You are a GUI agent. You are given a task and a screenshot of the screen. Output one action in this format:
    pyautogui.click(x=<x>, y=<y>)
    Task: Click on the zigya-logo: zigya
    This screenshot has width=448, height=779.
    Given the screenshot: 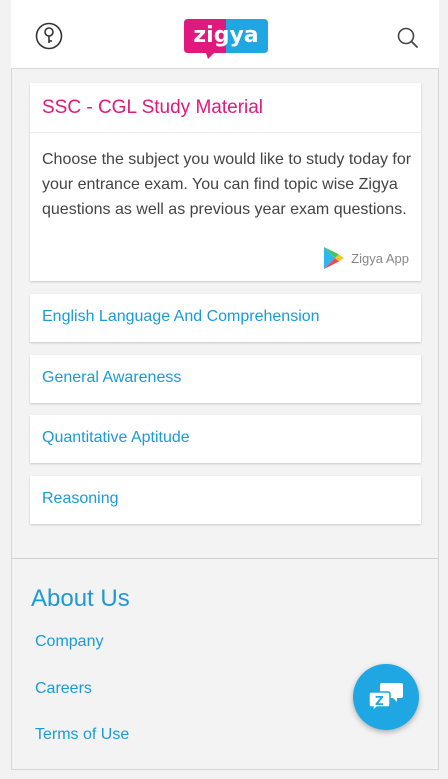 What is the action you would take?
    pyautogui.click(x=226, y=39)
    